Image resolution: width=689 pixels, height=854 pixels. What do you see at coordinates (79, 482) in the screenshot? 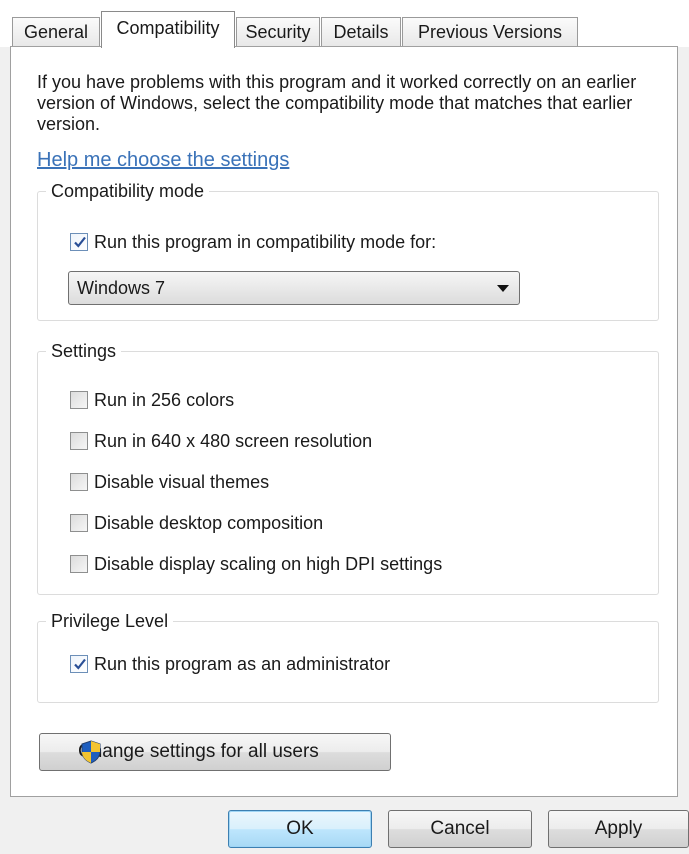
I see `disable-visual-themes-checkbox` at bounding box center [79, 482].